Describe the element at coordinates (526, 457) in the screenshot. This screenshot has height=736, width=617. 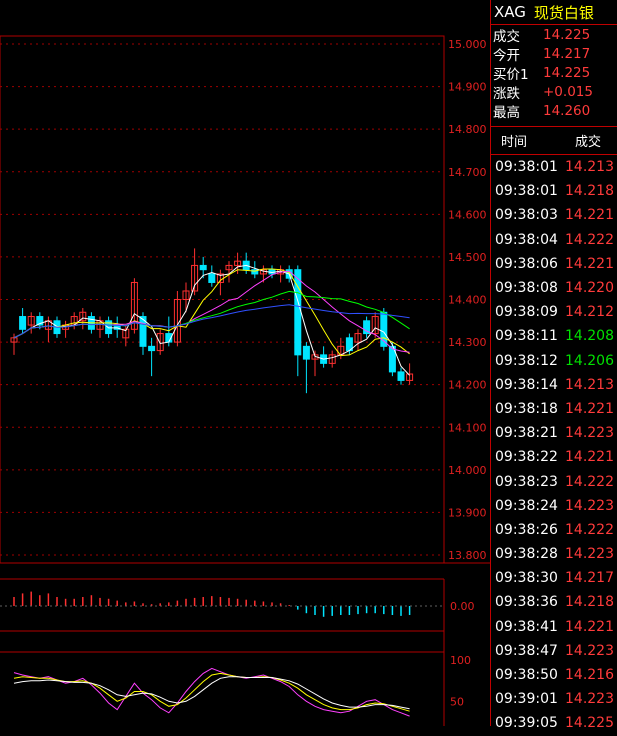
I see `tick-time: 09:38:22` at that location.